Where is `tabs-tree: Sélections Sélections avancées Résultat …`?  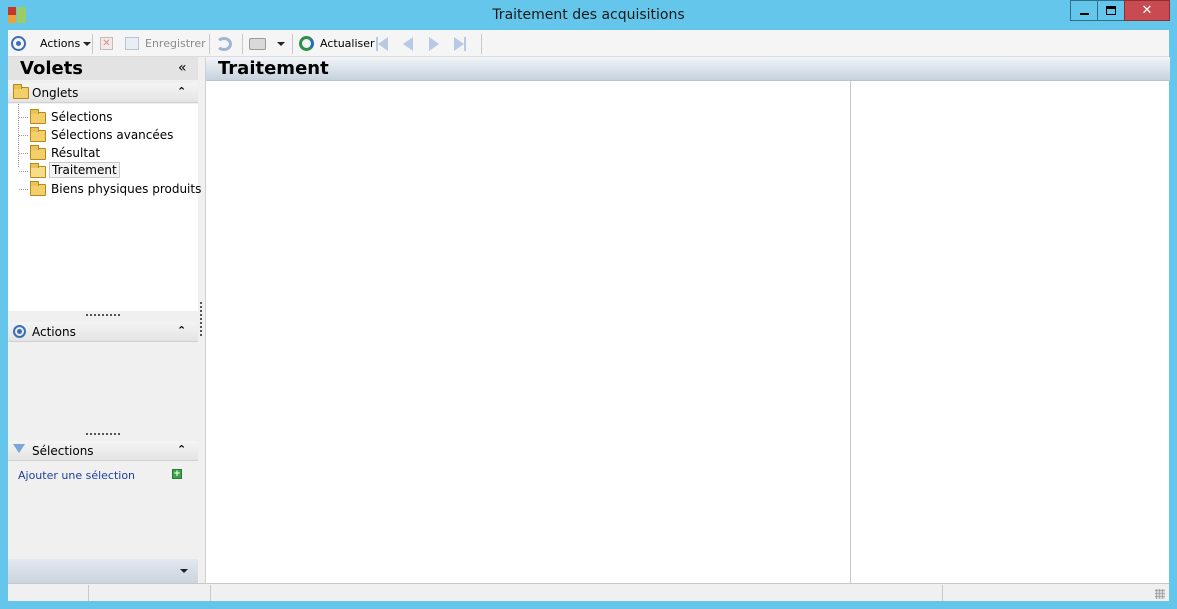
tabs-tree: Sélections Sélections avancées Résultat … is located at coordinates (105, 207).